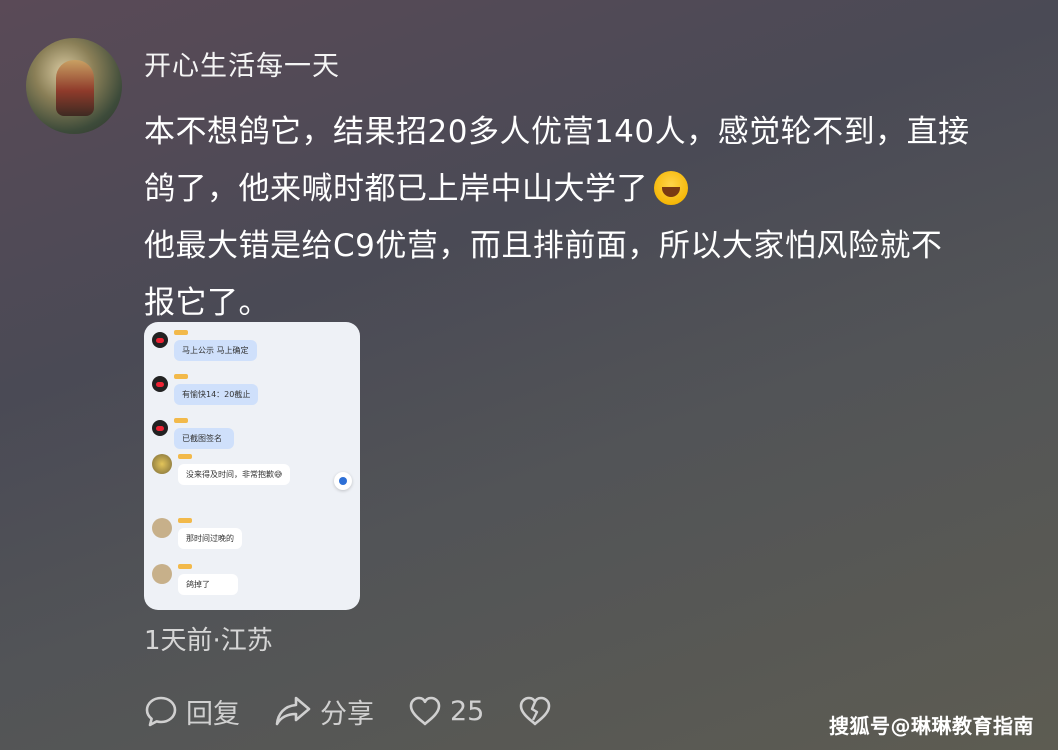 The width and height of the screenshot is (1058, 750). What do you see at coordinates (74, 86) in the screenshot?
I see `user-avatar` at bounding box center [74, 86].